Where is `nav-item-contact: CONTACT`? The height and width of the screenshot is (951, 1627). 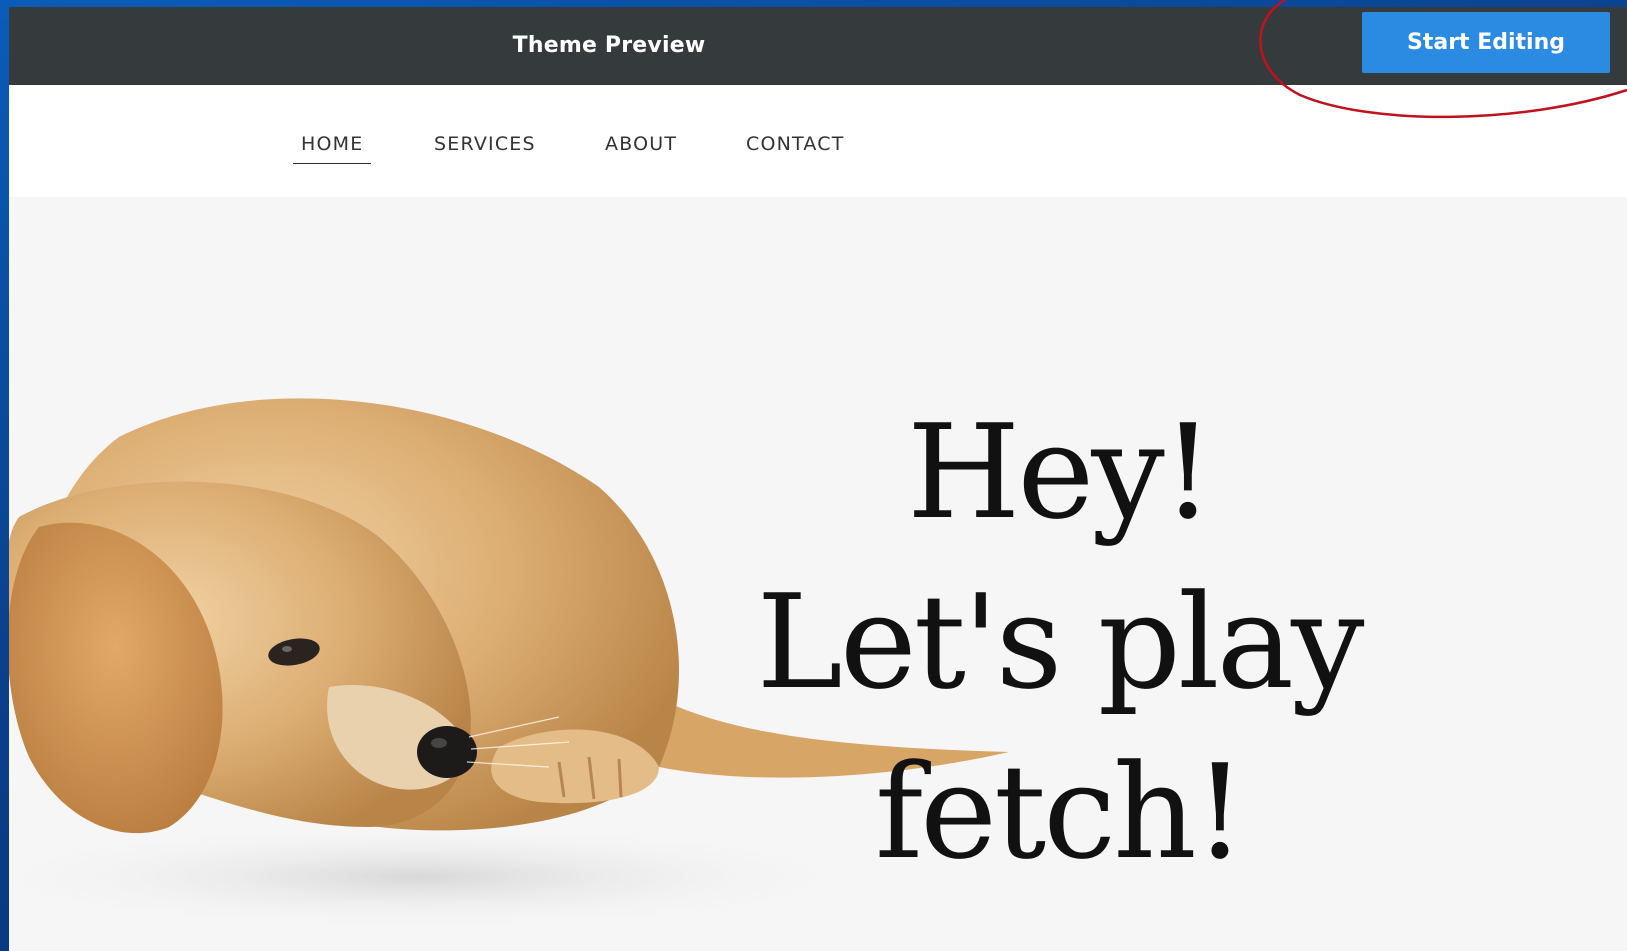
nav-item-contact: CONTACT is located at coordinates (795, 148).